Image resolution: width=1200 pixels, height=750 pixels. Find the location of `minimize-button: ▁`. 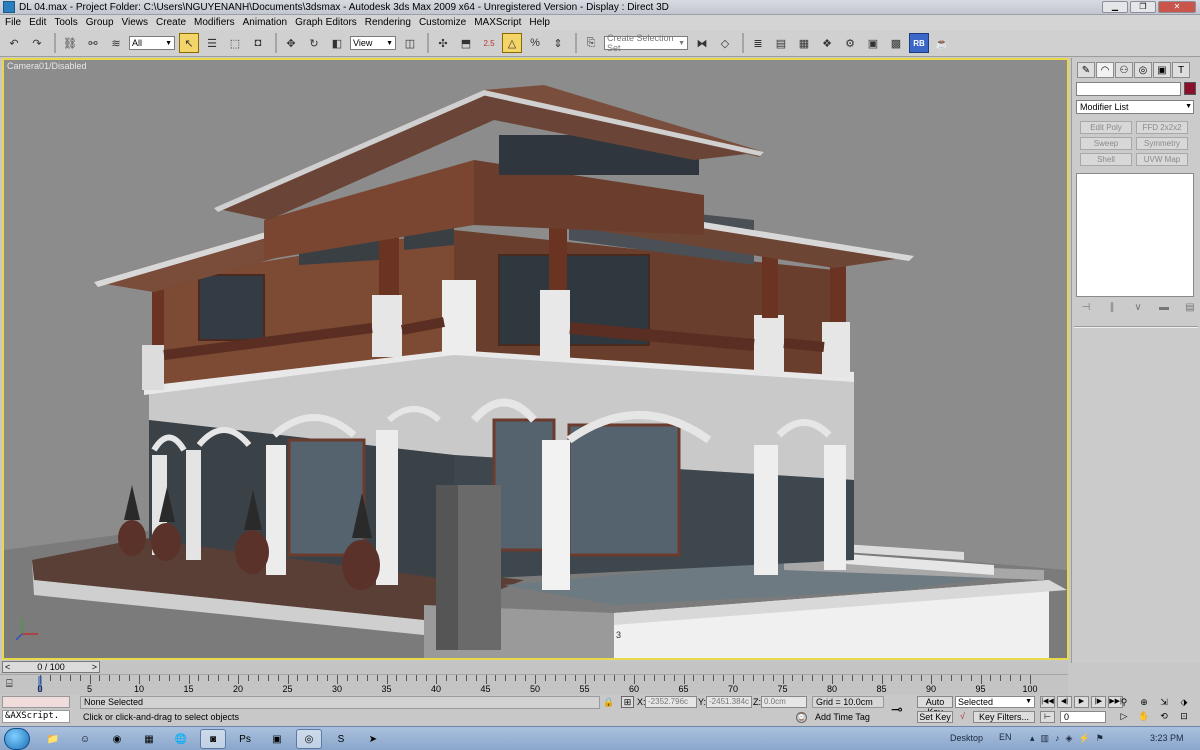

minimize-button: ▁ is located at coordinates (1115, 7).